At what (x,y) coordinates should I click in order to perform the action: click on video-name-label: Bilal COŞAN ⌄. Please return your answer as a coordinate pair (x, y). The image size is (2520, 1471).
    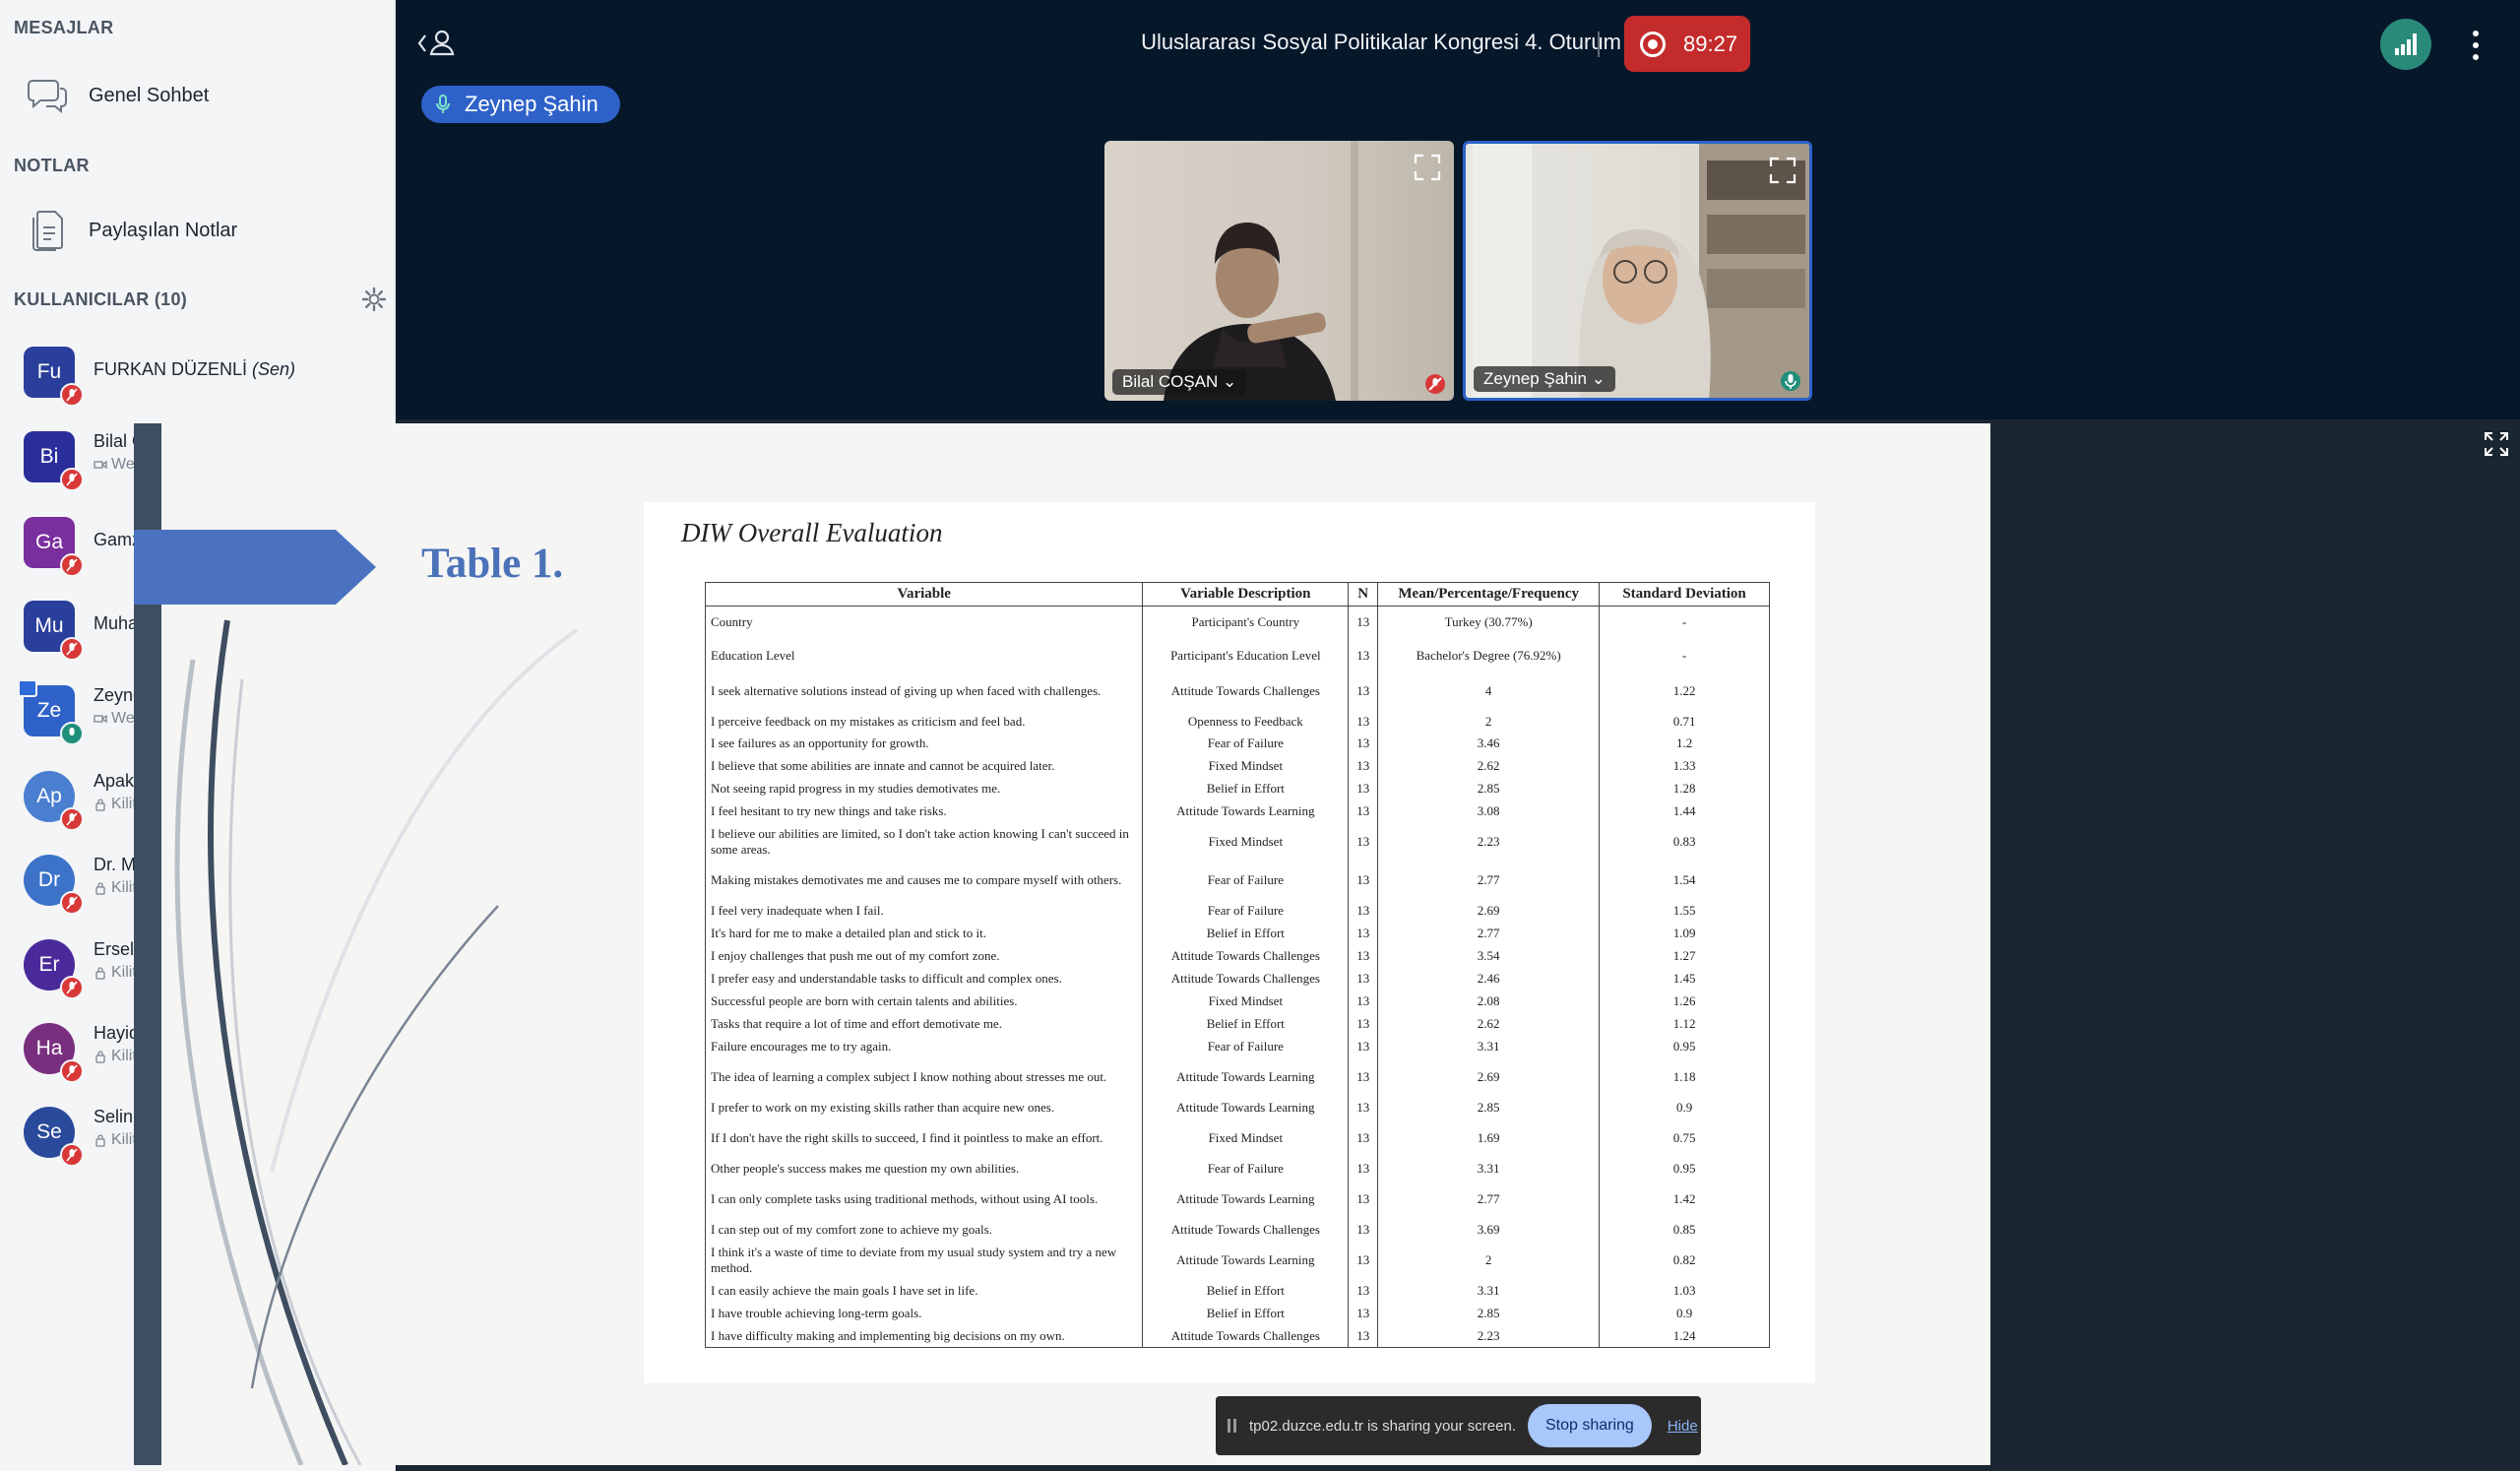
    Looking at the image, I should click on (1179, 382).